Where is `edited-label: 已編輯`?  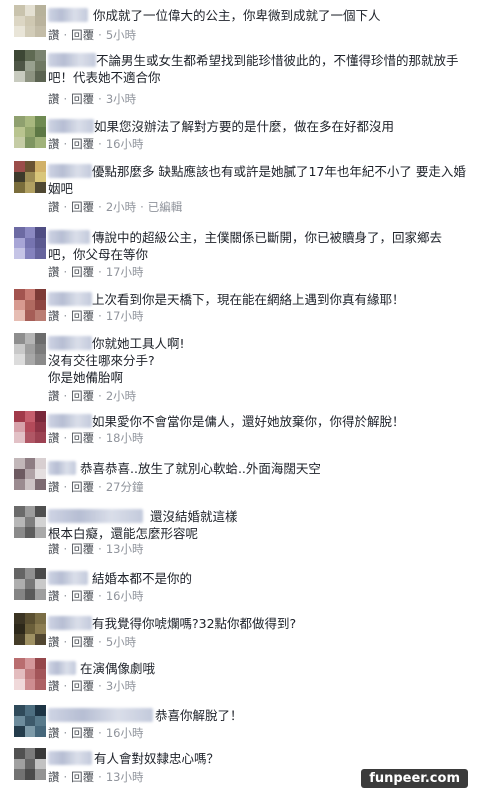 edited-label: 已編輯 is located at coordinates (165, 207).